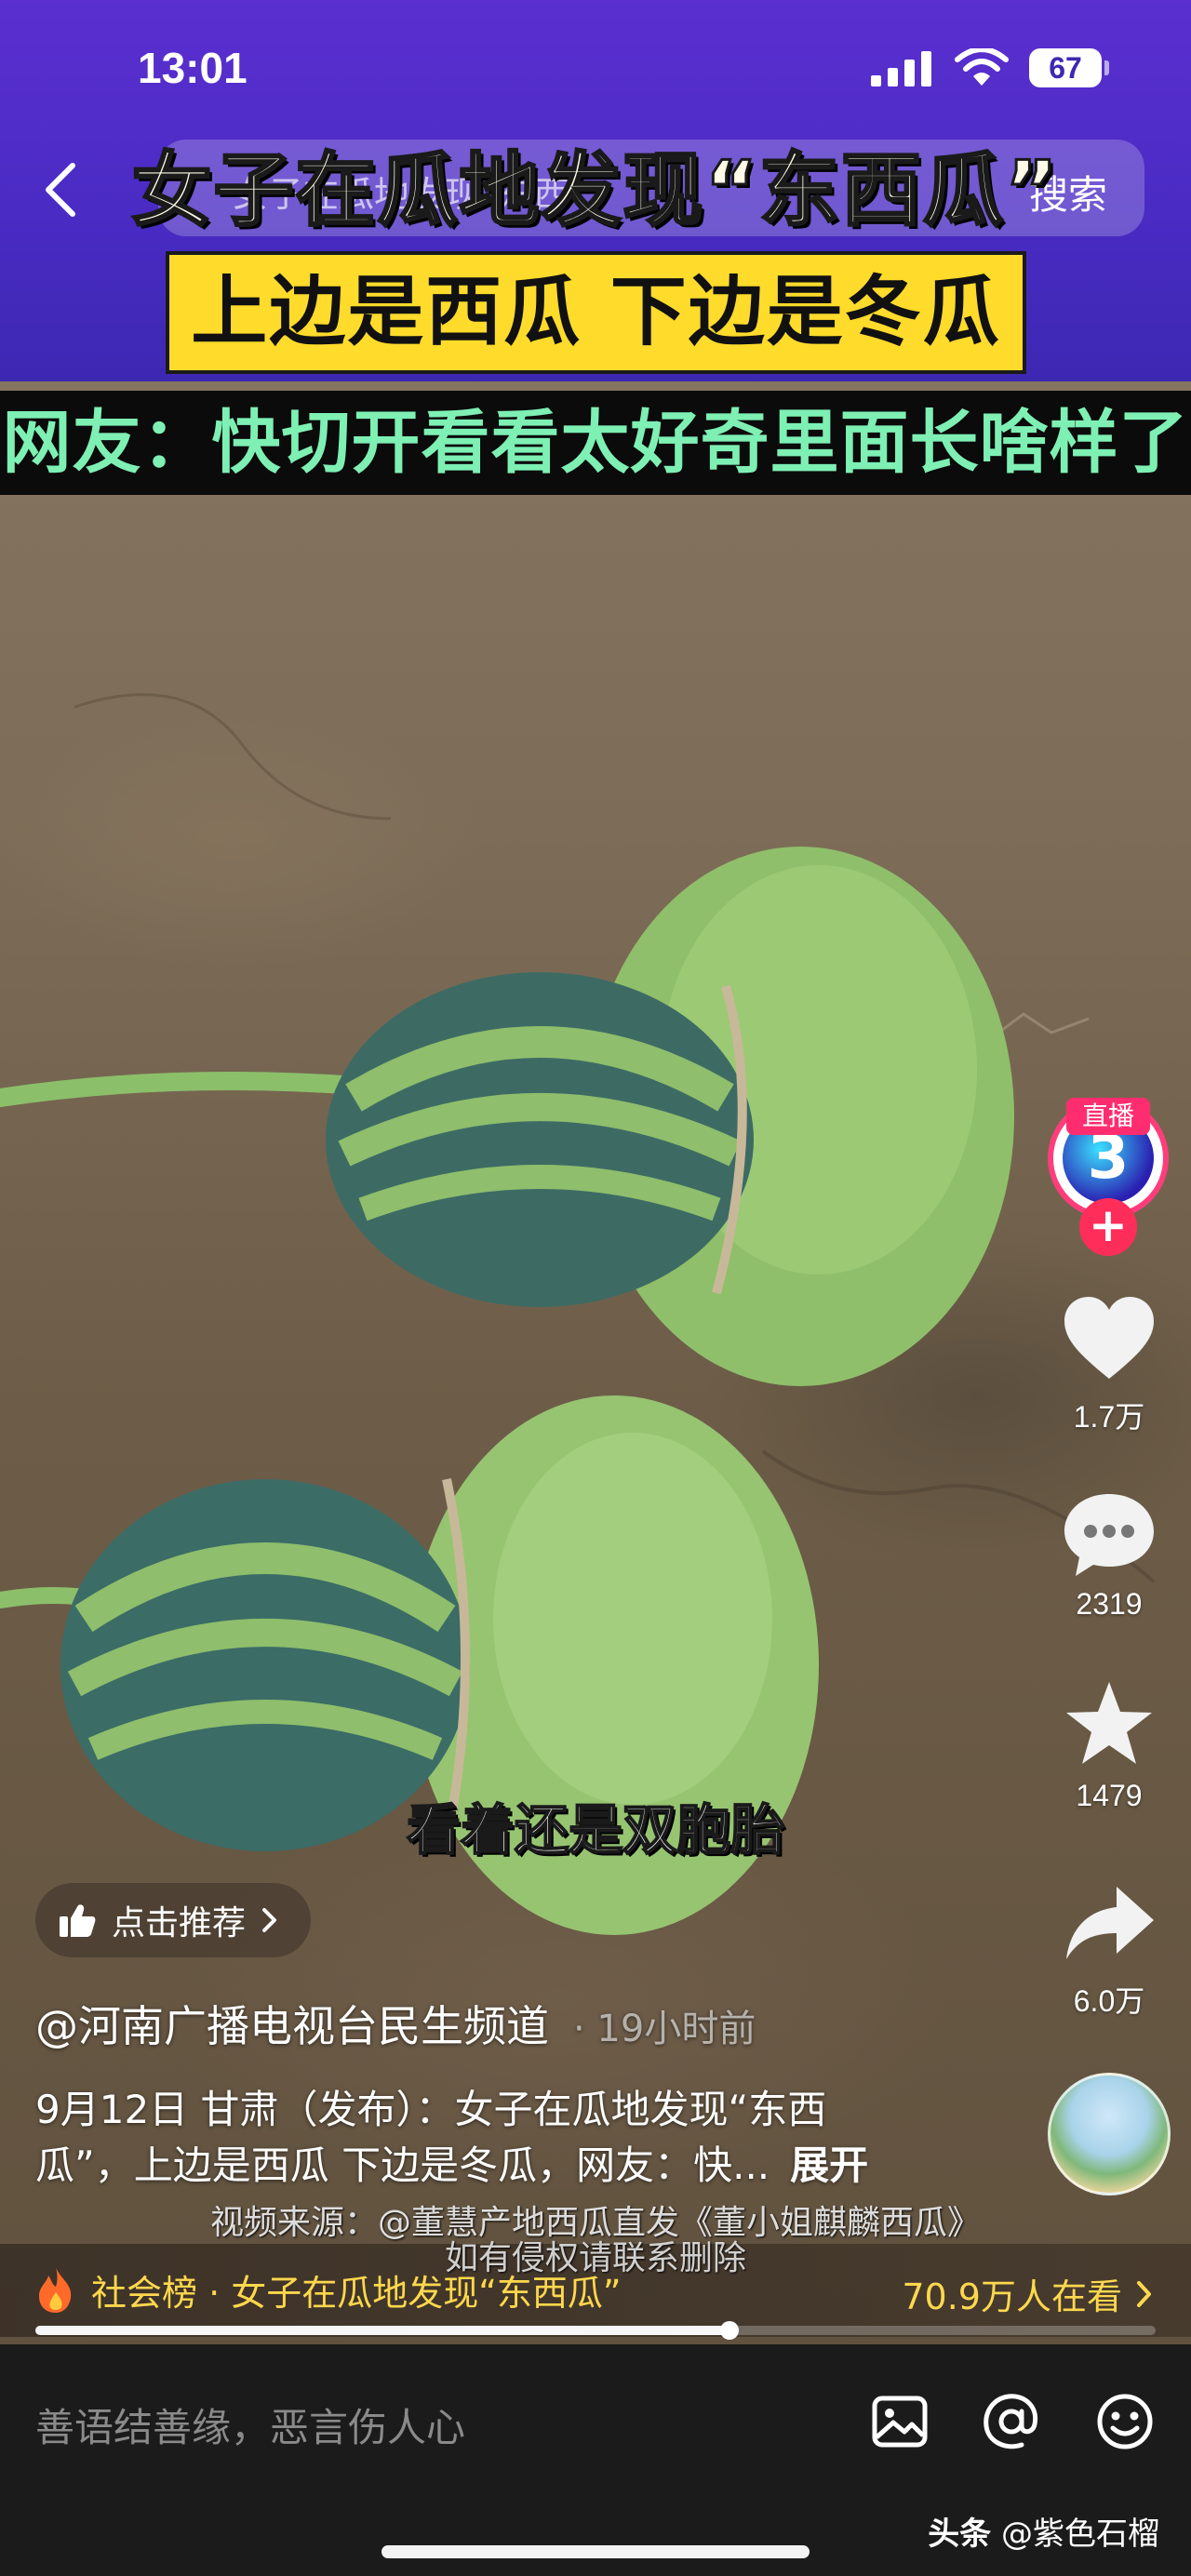  Describe the element at coordinates (595, 2258) in the screenshot. I see `source-line-2: 如有侵权请联系删除` at that location.